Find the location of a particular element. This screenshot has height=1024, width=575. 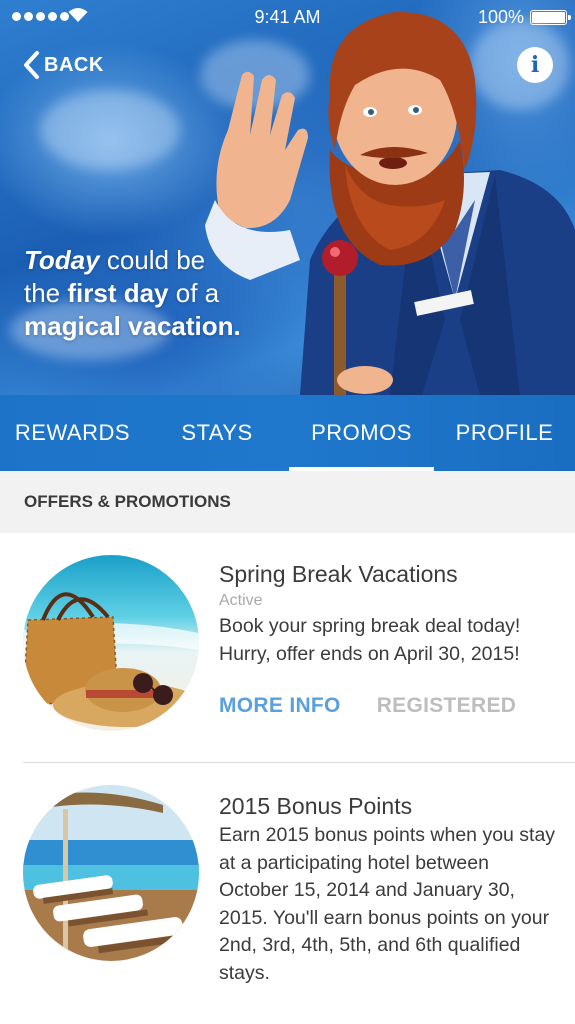

tagline-text: the is located at coordinates (46, 293).